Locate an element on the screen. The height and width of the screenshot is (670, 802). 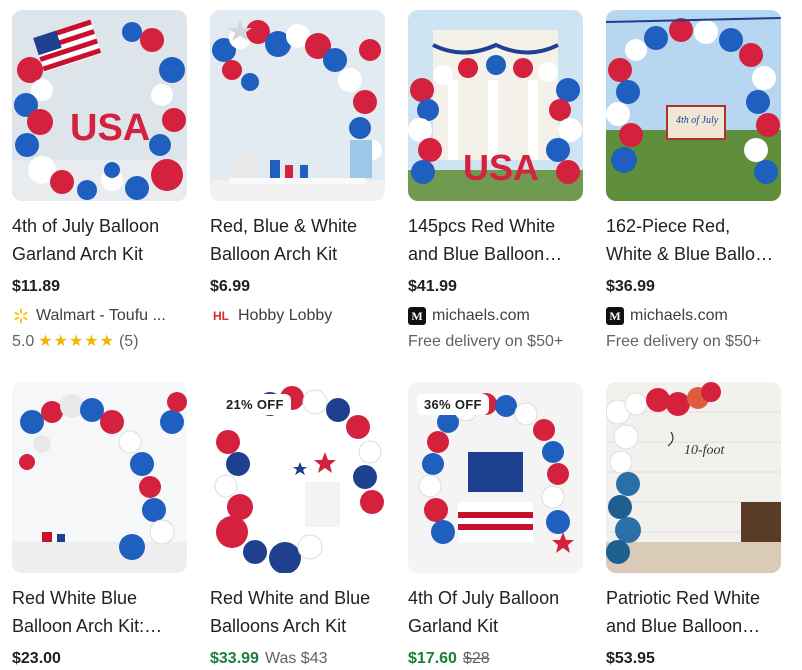
balloon-garland-usa-photo: USA is located at coordinates (99, 105).